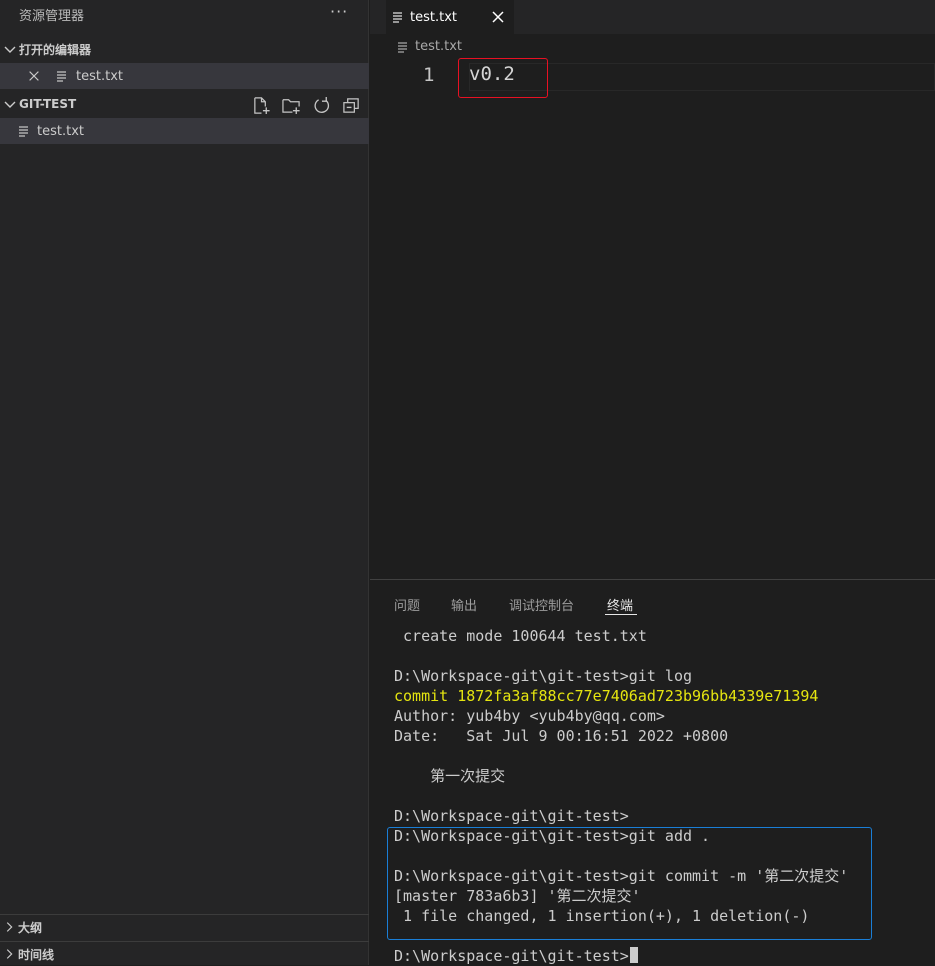 This screenshot has width=935, height=966. What do you see at coordinates (543, 676) in the screenshot?
I see `terminal-line: D:\Workspace-git\git-test>git log` at bounding box center [543, 676].